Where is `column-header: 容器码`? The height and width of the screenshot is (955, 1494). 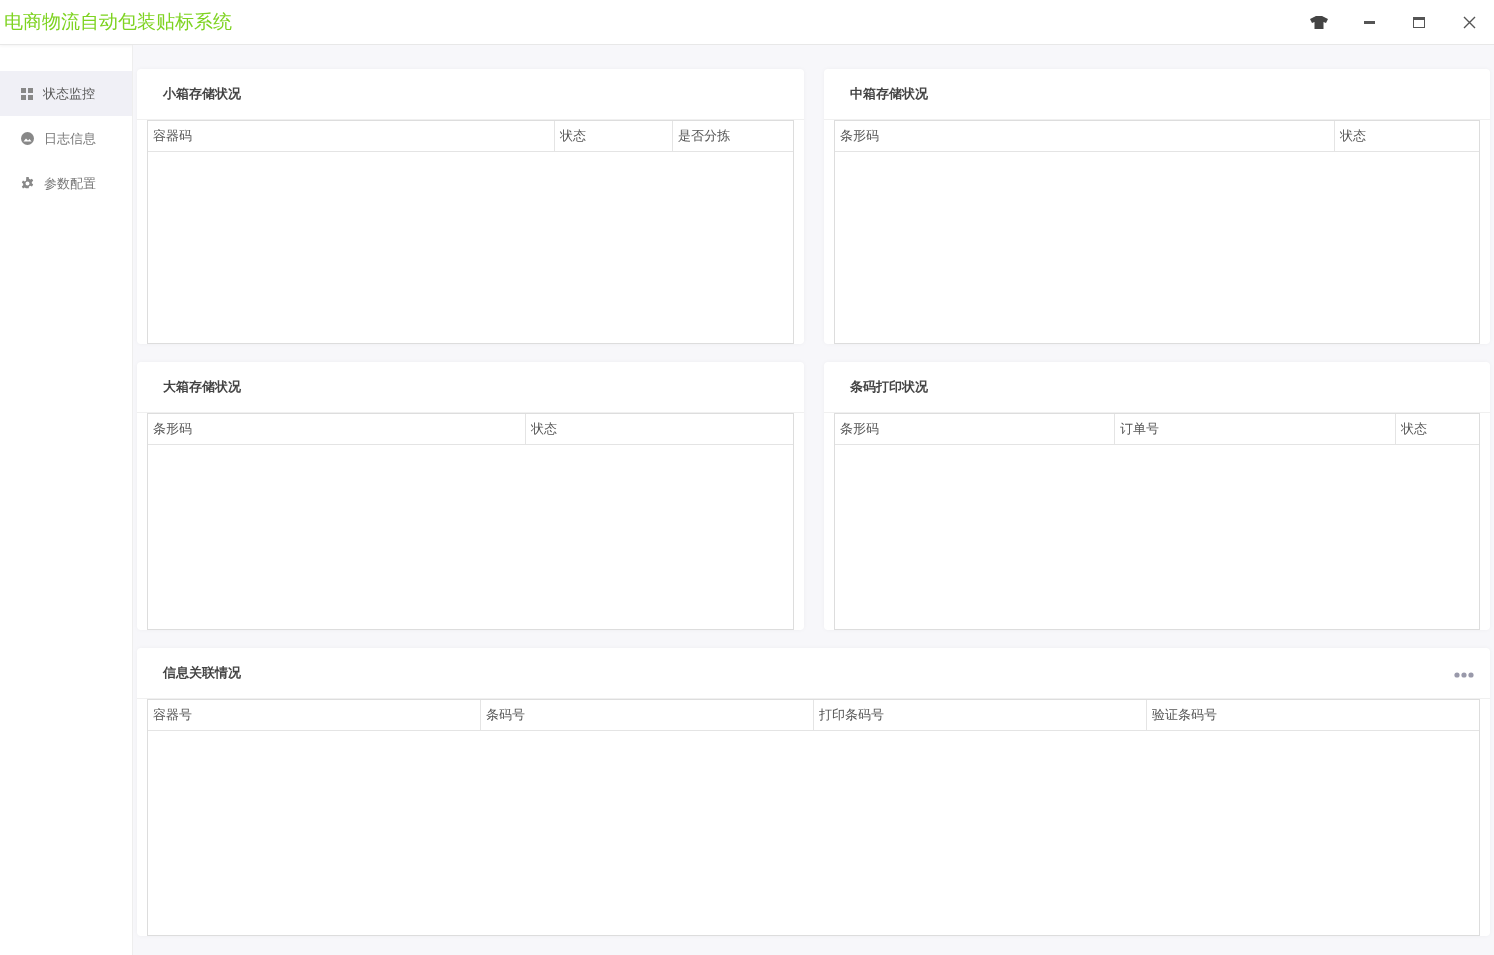 column-header: 容器码 is located at coordinates (351, 136).